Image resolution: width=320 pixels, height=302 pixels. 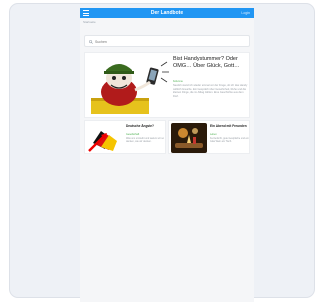 I want to click on breadcrumb: Startseite, so click(x=89, y=22).